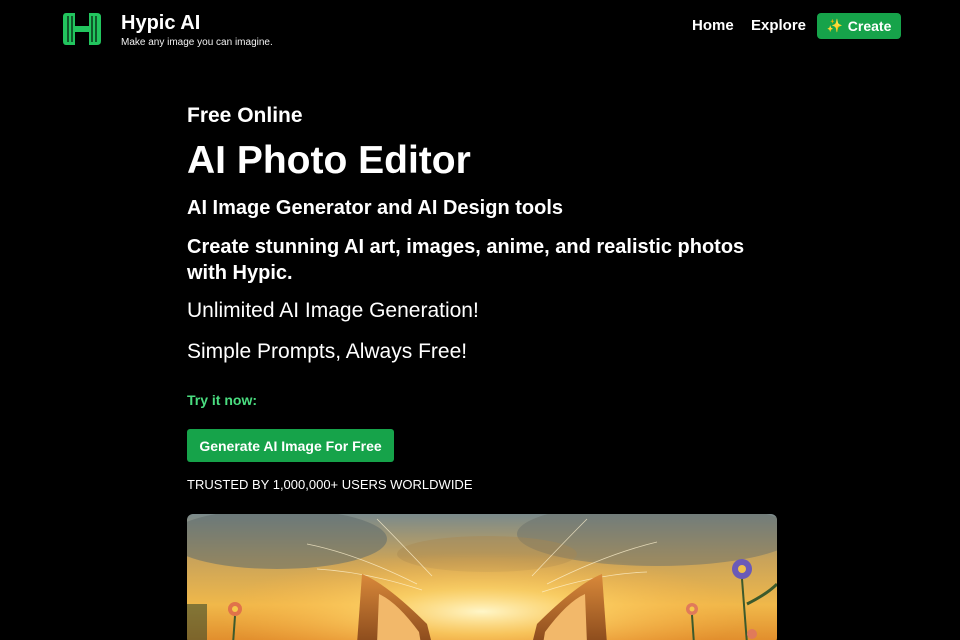  What do you see at coordinates (290, 445) in the screenshot?
I see `generate-image-button: Generate AI Image For Free` at bounding box center [290, 445].